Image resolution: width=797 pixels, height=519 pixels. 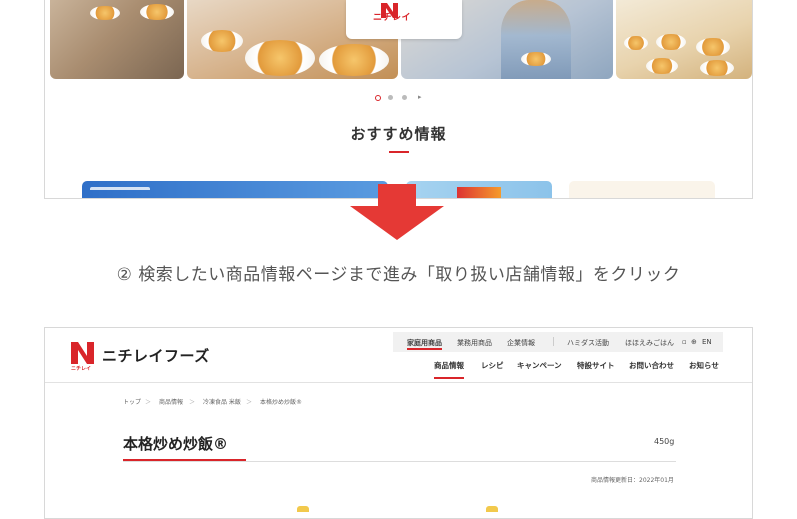 What do you see at coordinates (521, 343) in the screenshot?
I see `utility-nav-company: 企業情報` at bounding box center [521, 343].